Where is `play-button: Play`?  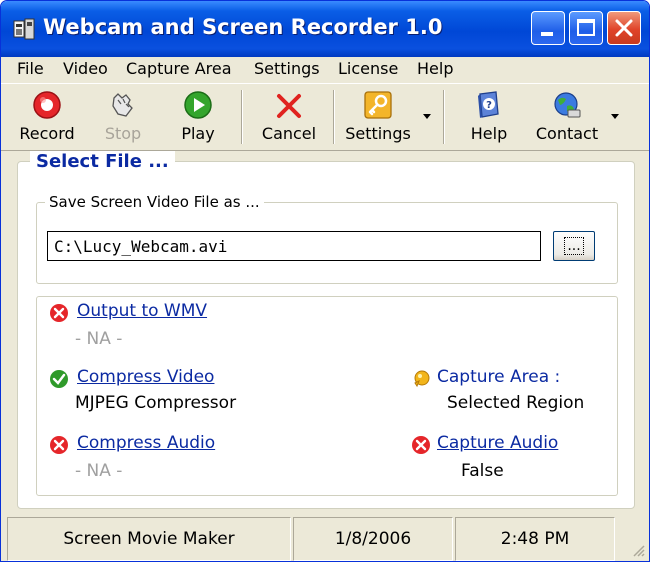 play-button: Play is located at coordinates (198, 117).